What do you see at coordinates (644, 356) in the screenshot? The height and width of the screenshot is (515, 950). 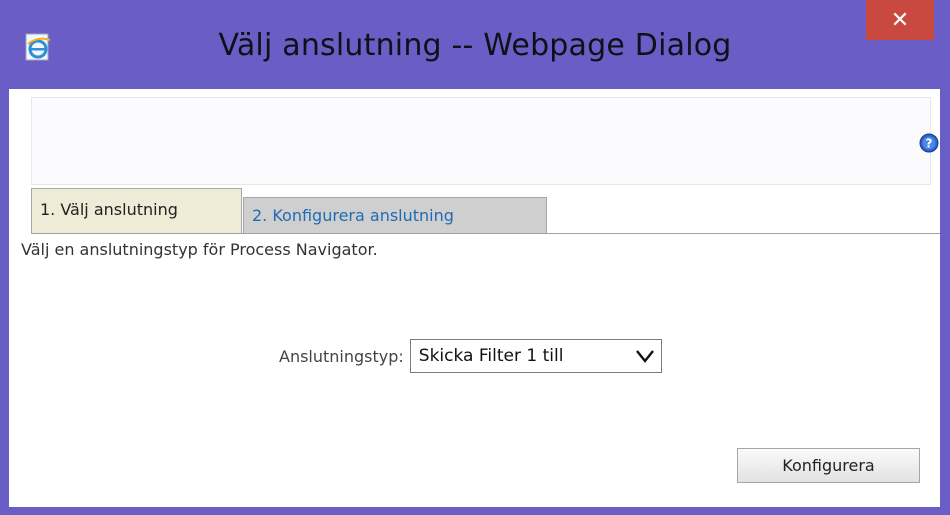 I see `chevron-down-icon` at bounding box center [644, 356].